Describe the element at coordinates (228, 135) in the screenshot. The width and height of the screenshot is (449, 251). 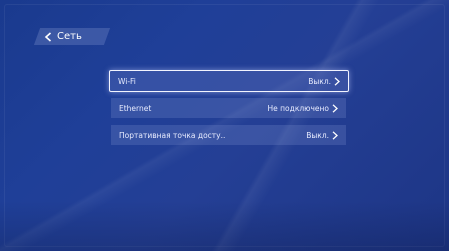
I see `settings-row-hotspot: Портативная точка досту.. Выкл.` at that location.